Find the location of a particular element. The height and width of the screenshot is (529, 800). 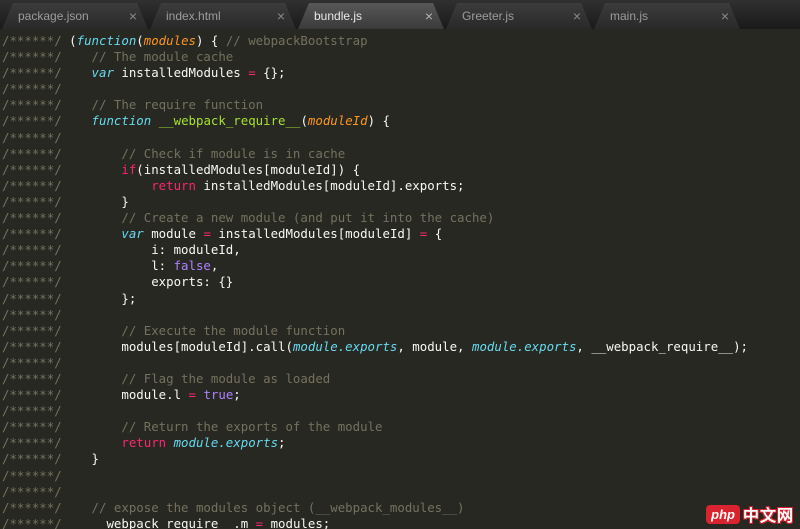

code-line: /******/ // Execute the module function is located at coordinates (401, 331).